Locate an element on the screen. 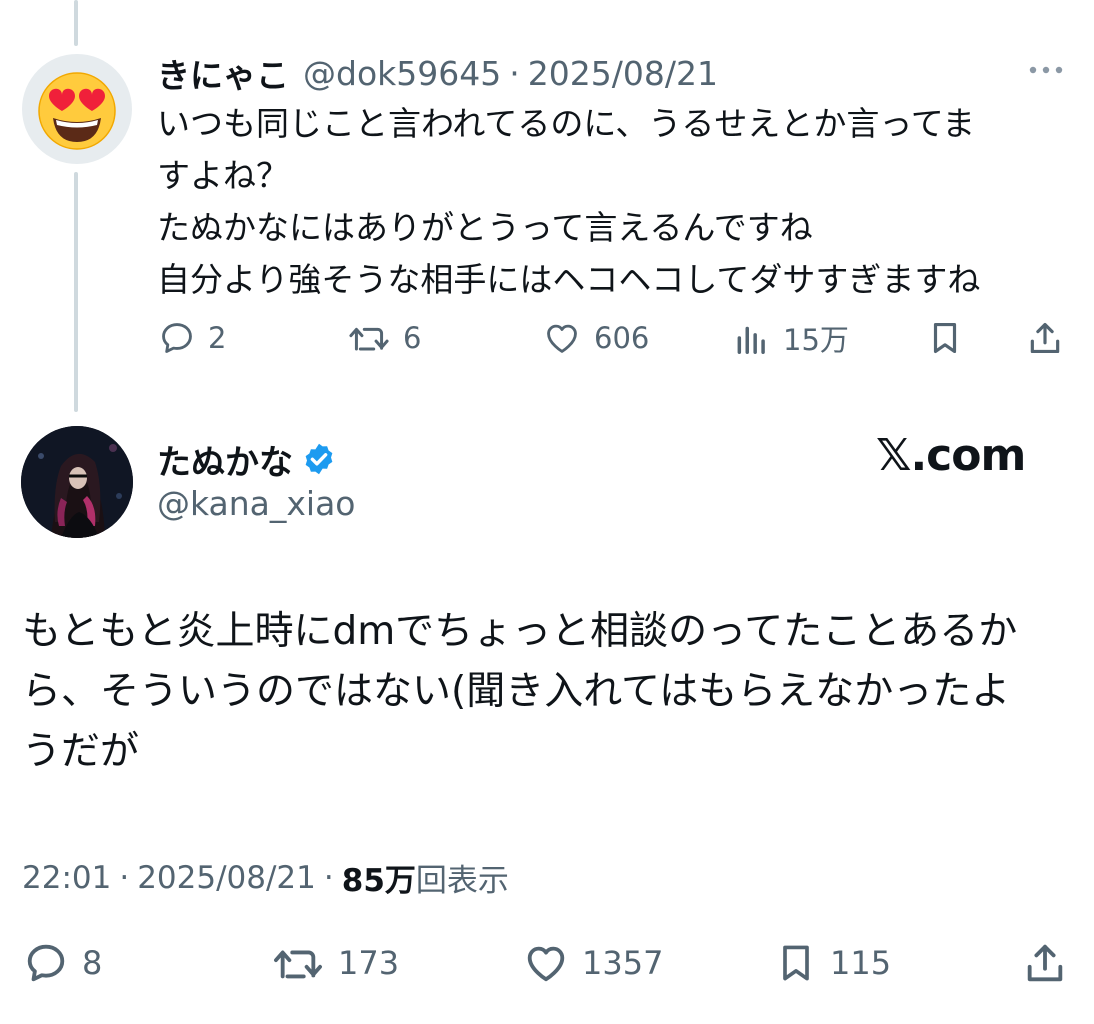 This screenshot has height=1024, width=1094. more-dots-icon is located at coordinates (1046, 70).